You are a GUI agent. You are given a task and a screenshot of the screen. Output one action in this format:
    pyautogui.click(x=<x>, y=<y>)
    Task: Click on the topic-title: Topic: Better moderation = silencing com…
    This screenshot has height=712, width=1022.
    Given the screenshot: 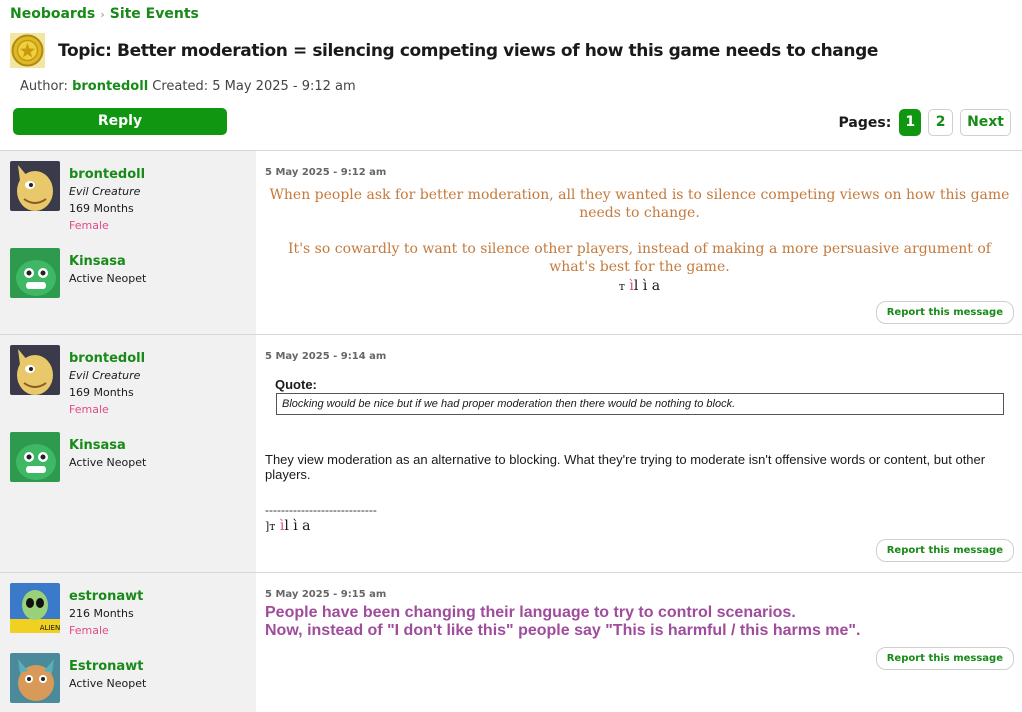 What is the action you would take?
    pyautogui.click(x=468, y=51)
    